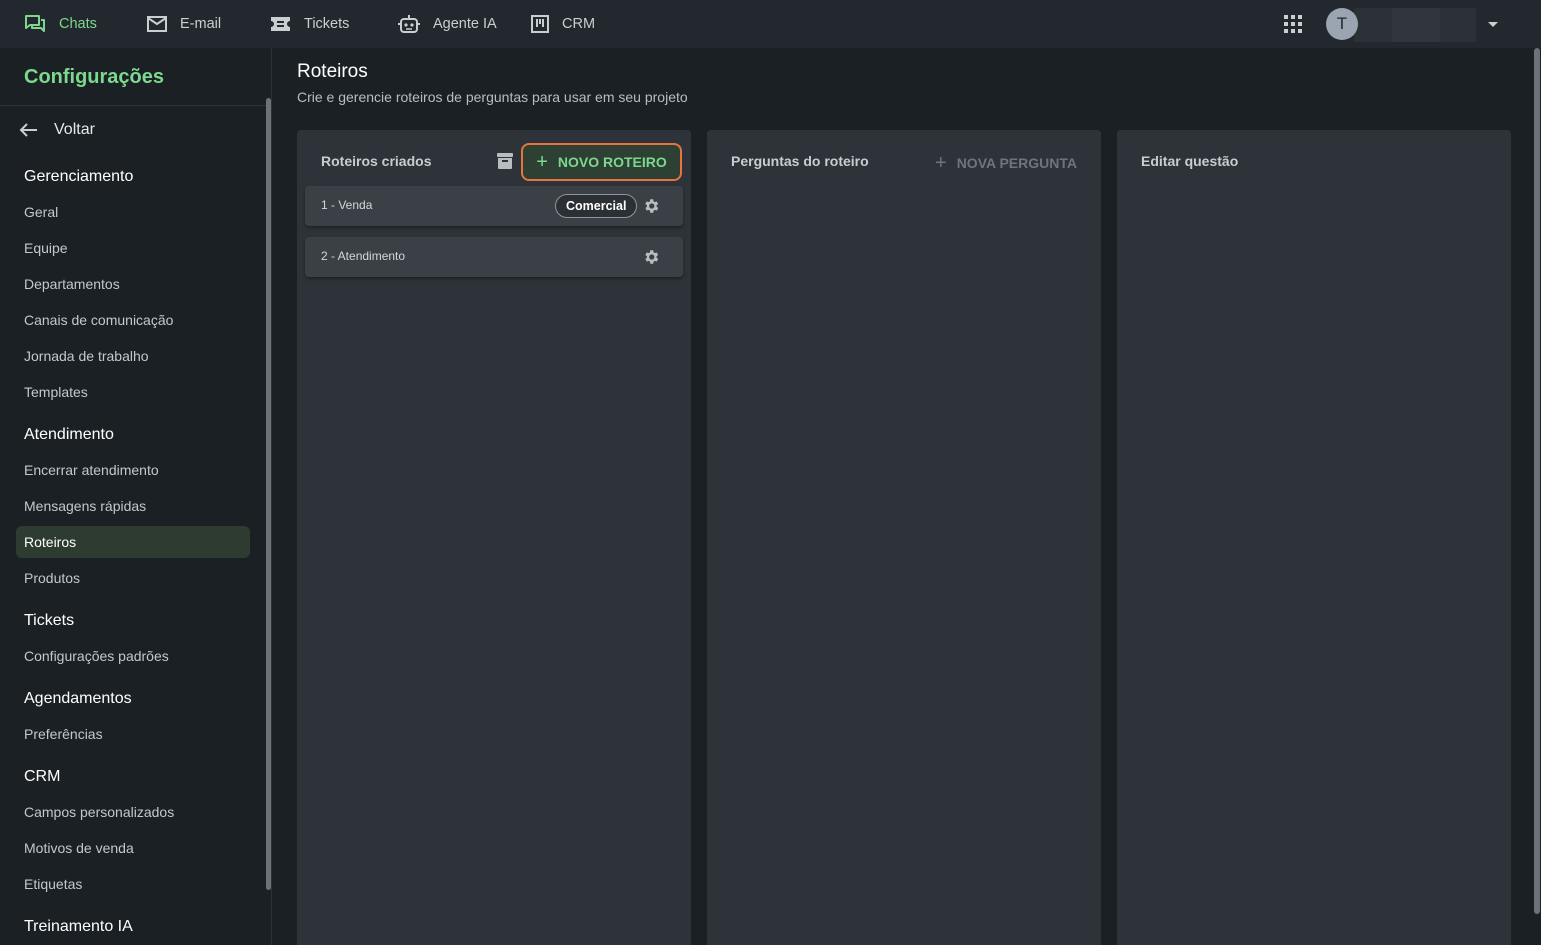 The height and width of the screenshot is (945, 1541). What do you see at coordinates (133, 812) in the screenshot?
I see `sidebar-item-campos: Campos personalizados` at bounding box center [133, 812].